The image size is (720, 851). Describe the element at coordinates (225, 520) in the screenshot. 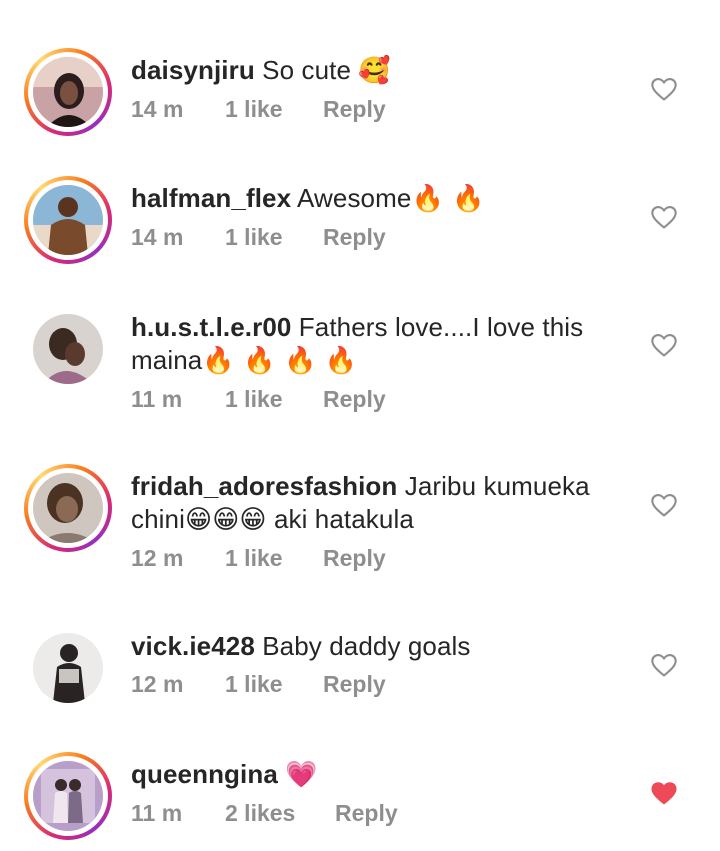

I see `emoji: 😁😁😁` at that location.